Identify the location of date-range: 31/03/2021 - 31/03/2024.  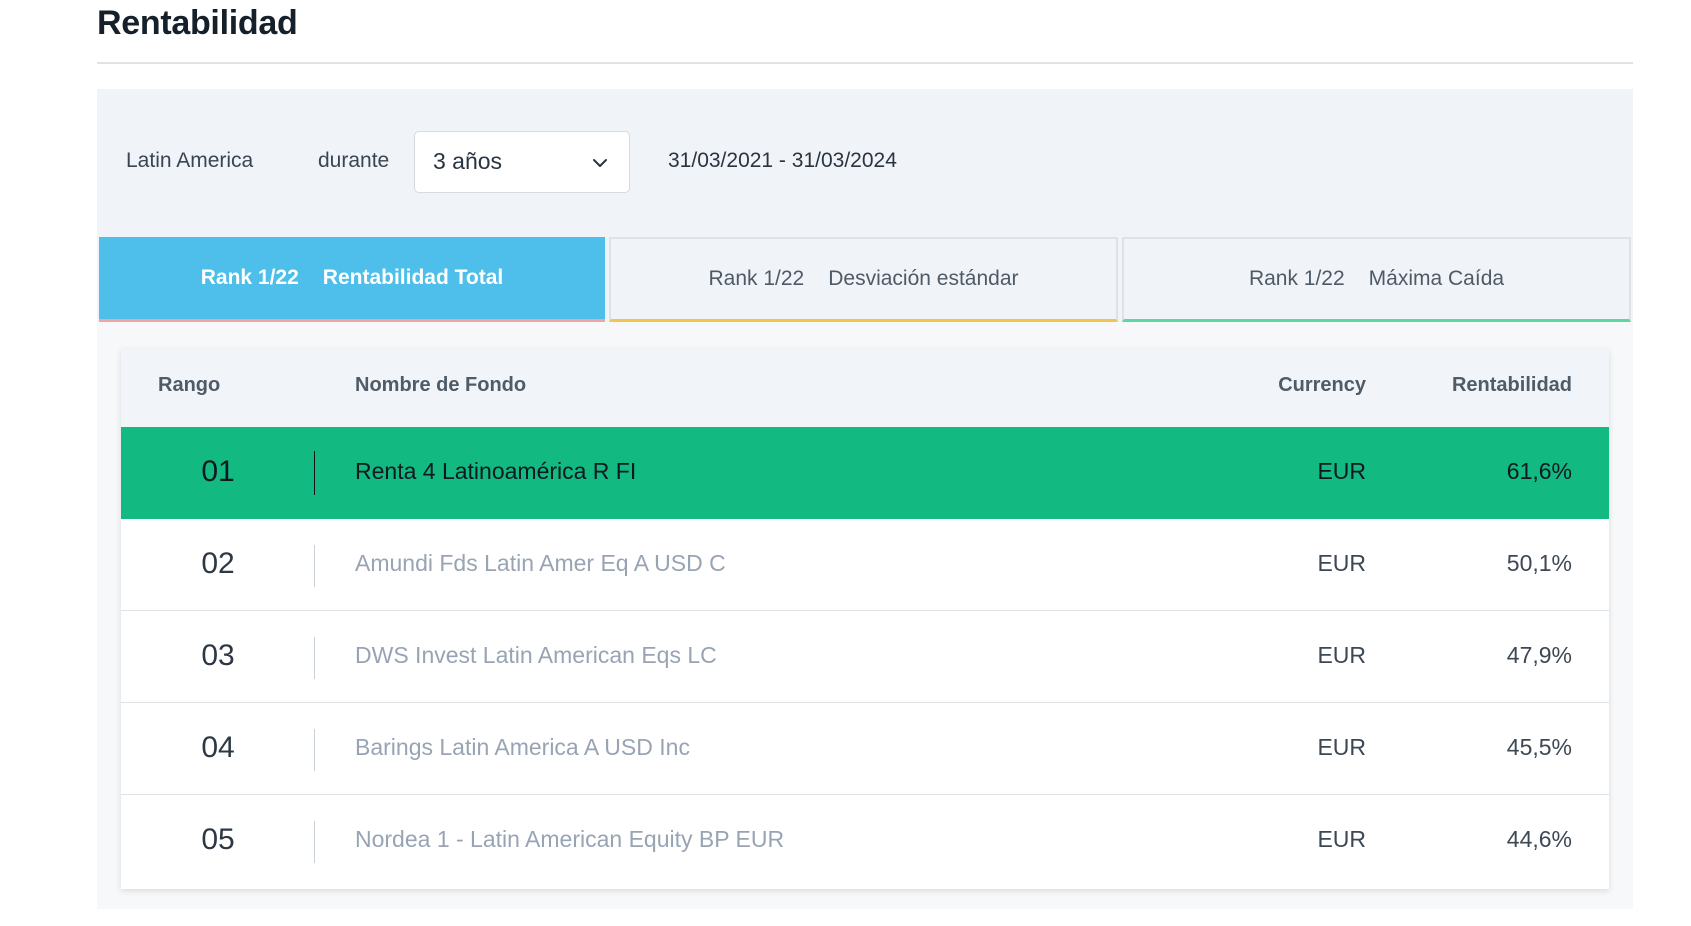
(782, 160).